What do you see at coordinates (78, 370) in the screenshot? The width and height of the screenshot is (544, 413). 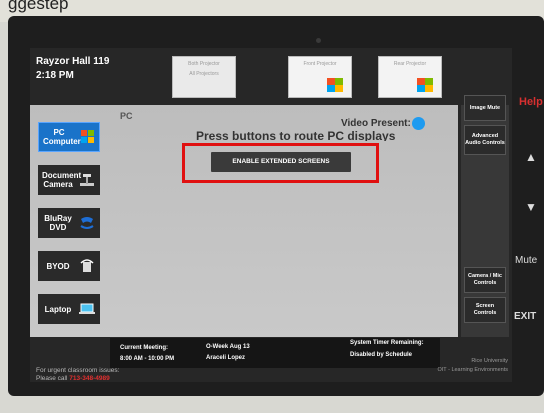 I see `footer-urgent-text: For urgent classroom issues:` at bounding box center [78, 370].